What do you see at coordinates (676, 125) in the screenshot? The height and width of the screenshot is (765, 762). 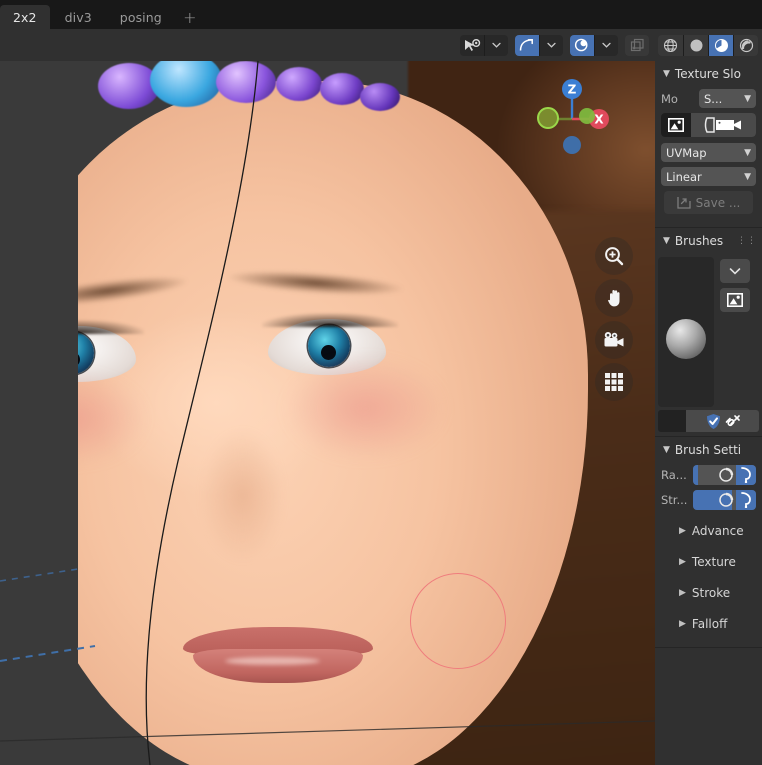 I see `image-datablock-button` at bounding box center [676, 125].